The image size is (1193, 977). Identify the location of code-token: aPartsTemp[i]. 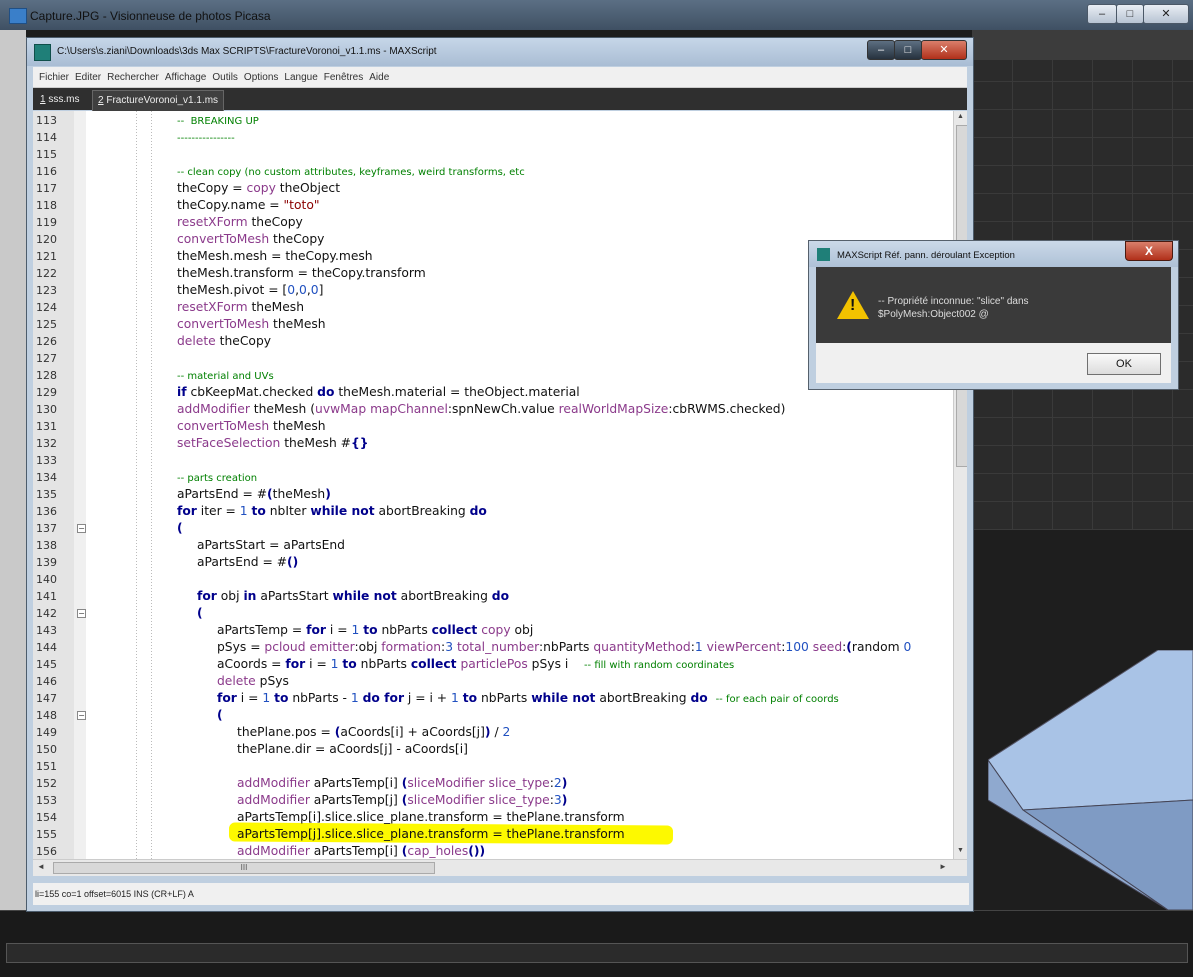
(355, 851).